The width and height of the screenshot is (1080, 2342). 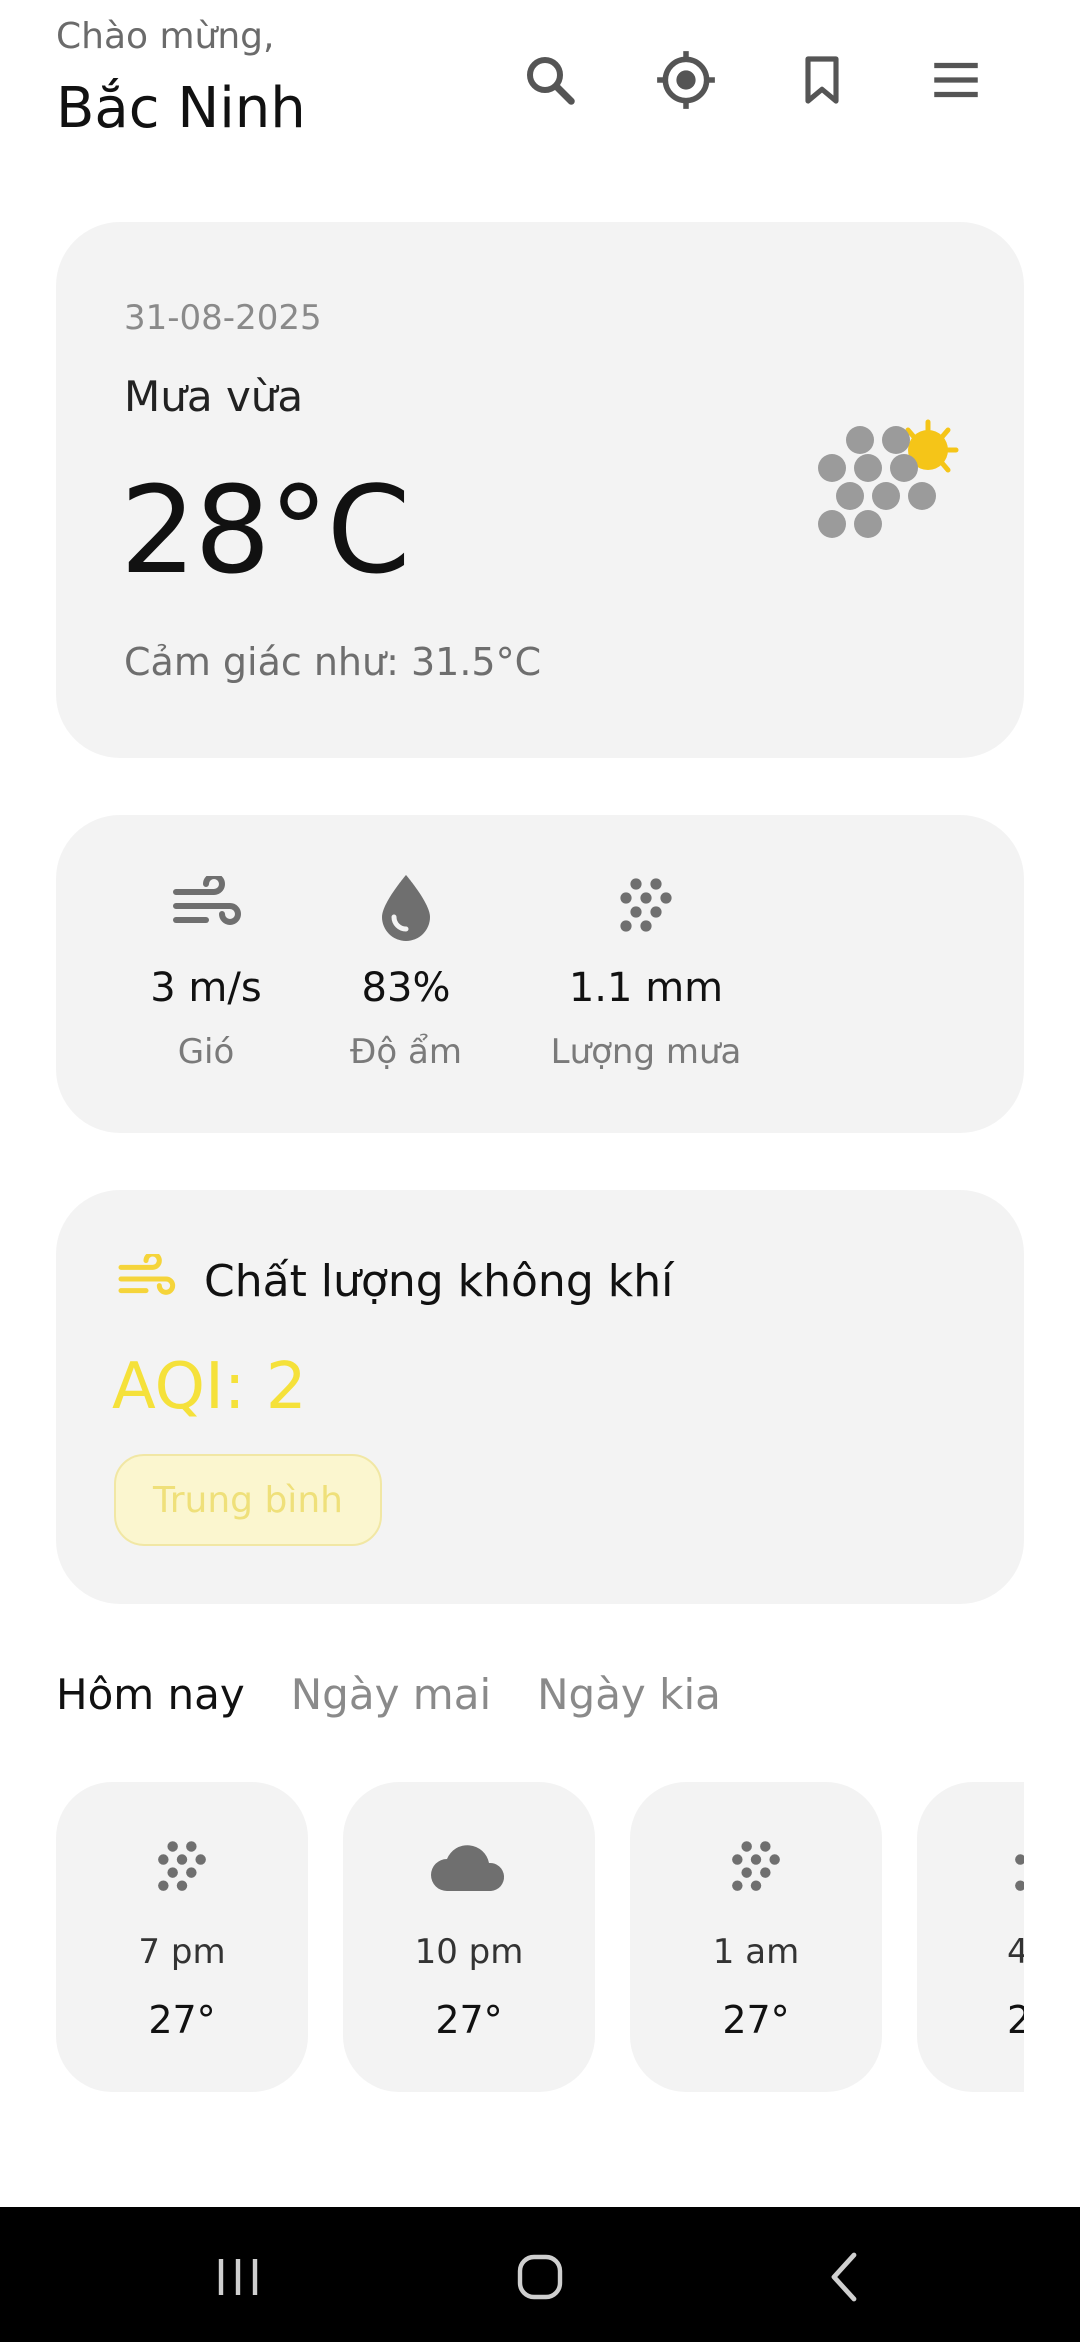 I want to click on hourly-time: 7 pm, so click(x=182, y=1952).